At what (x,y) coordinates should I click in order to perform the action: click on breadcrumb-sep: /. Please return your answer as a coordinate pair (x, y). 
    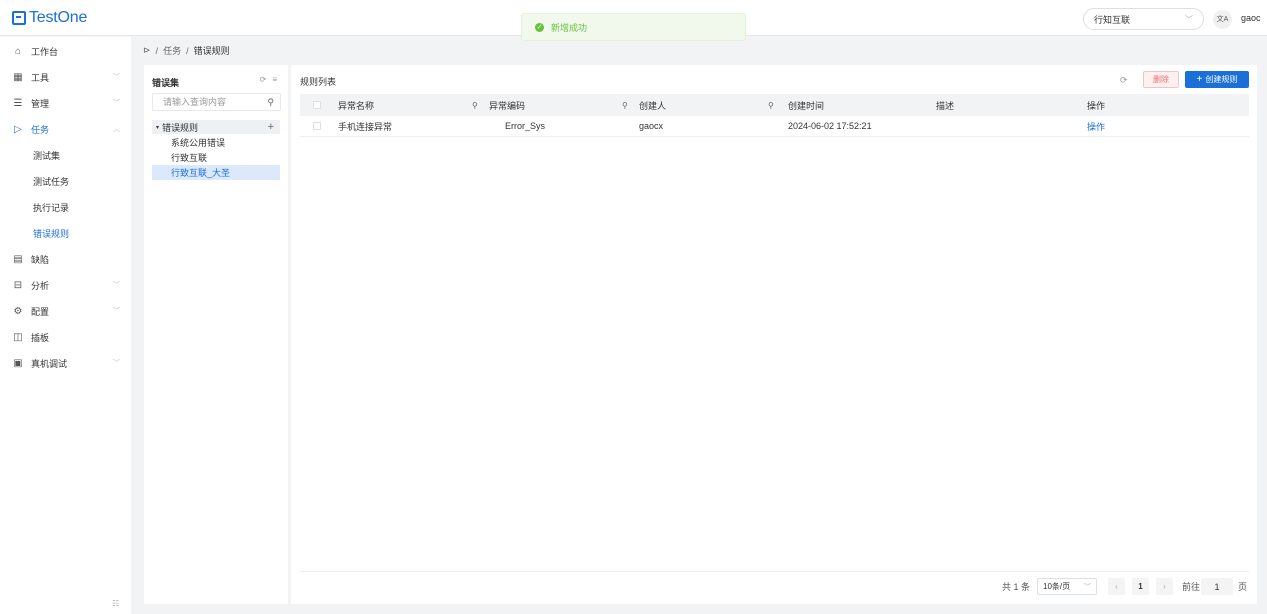
    Looking at the image, I should click on (187, 50).